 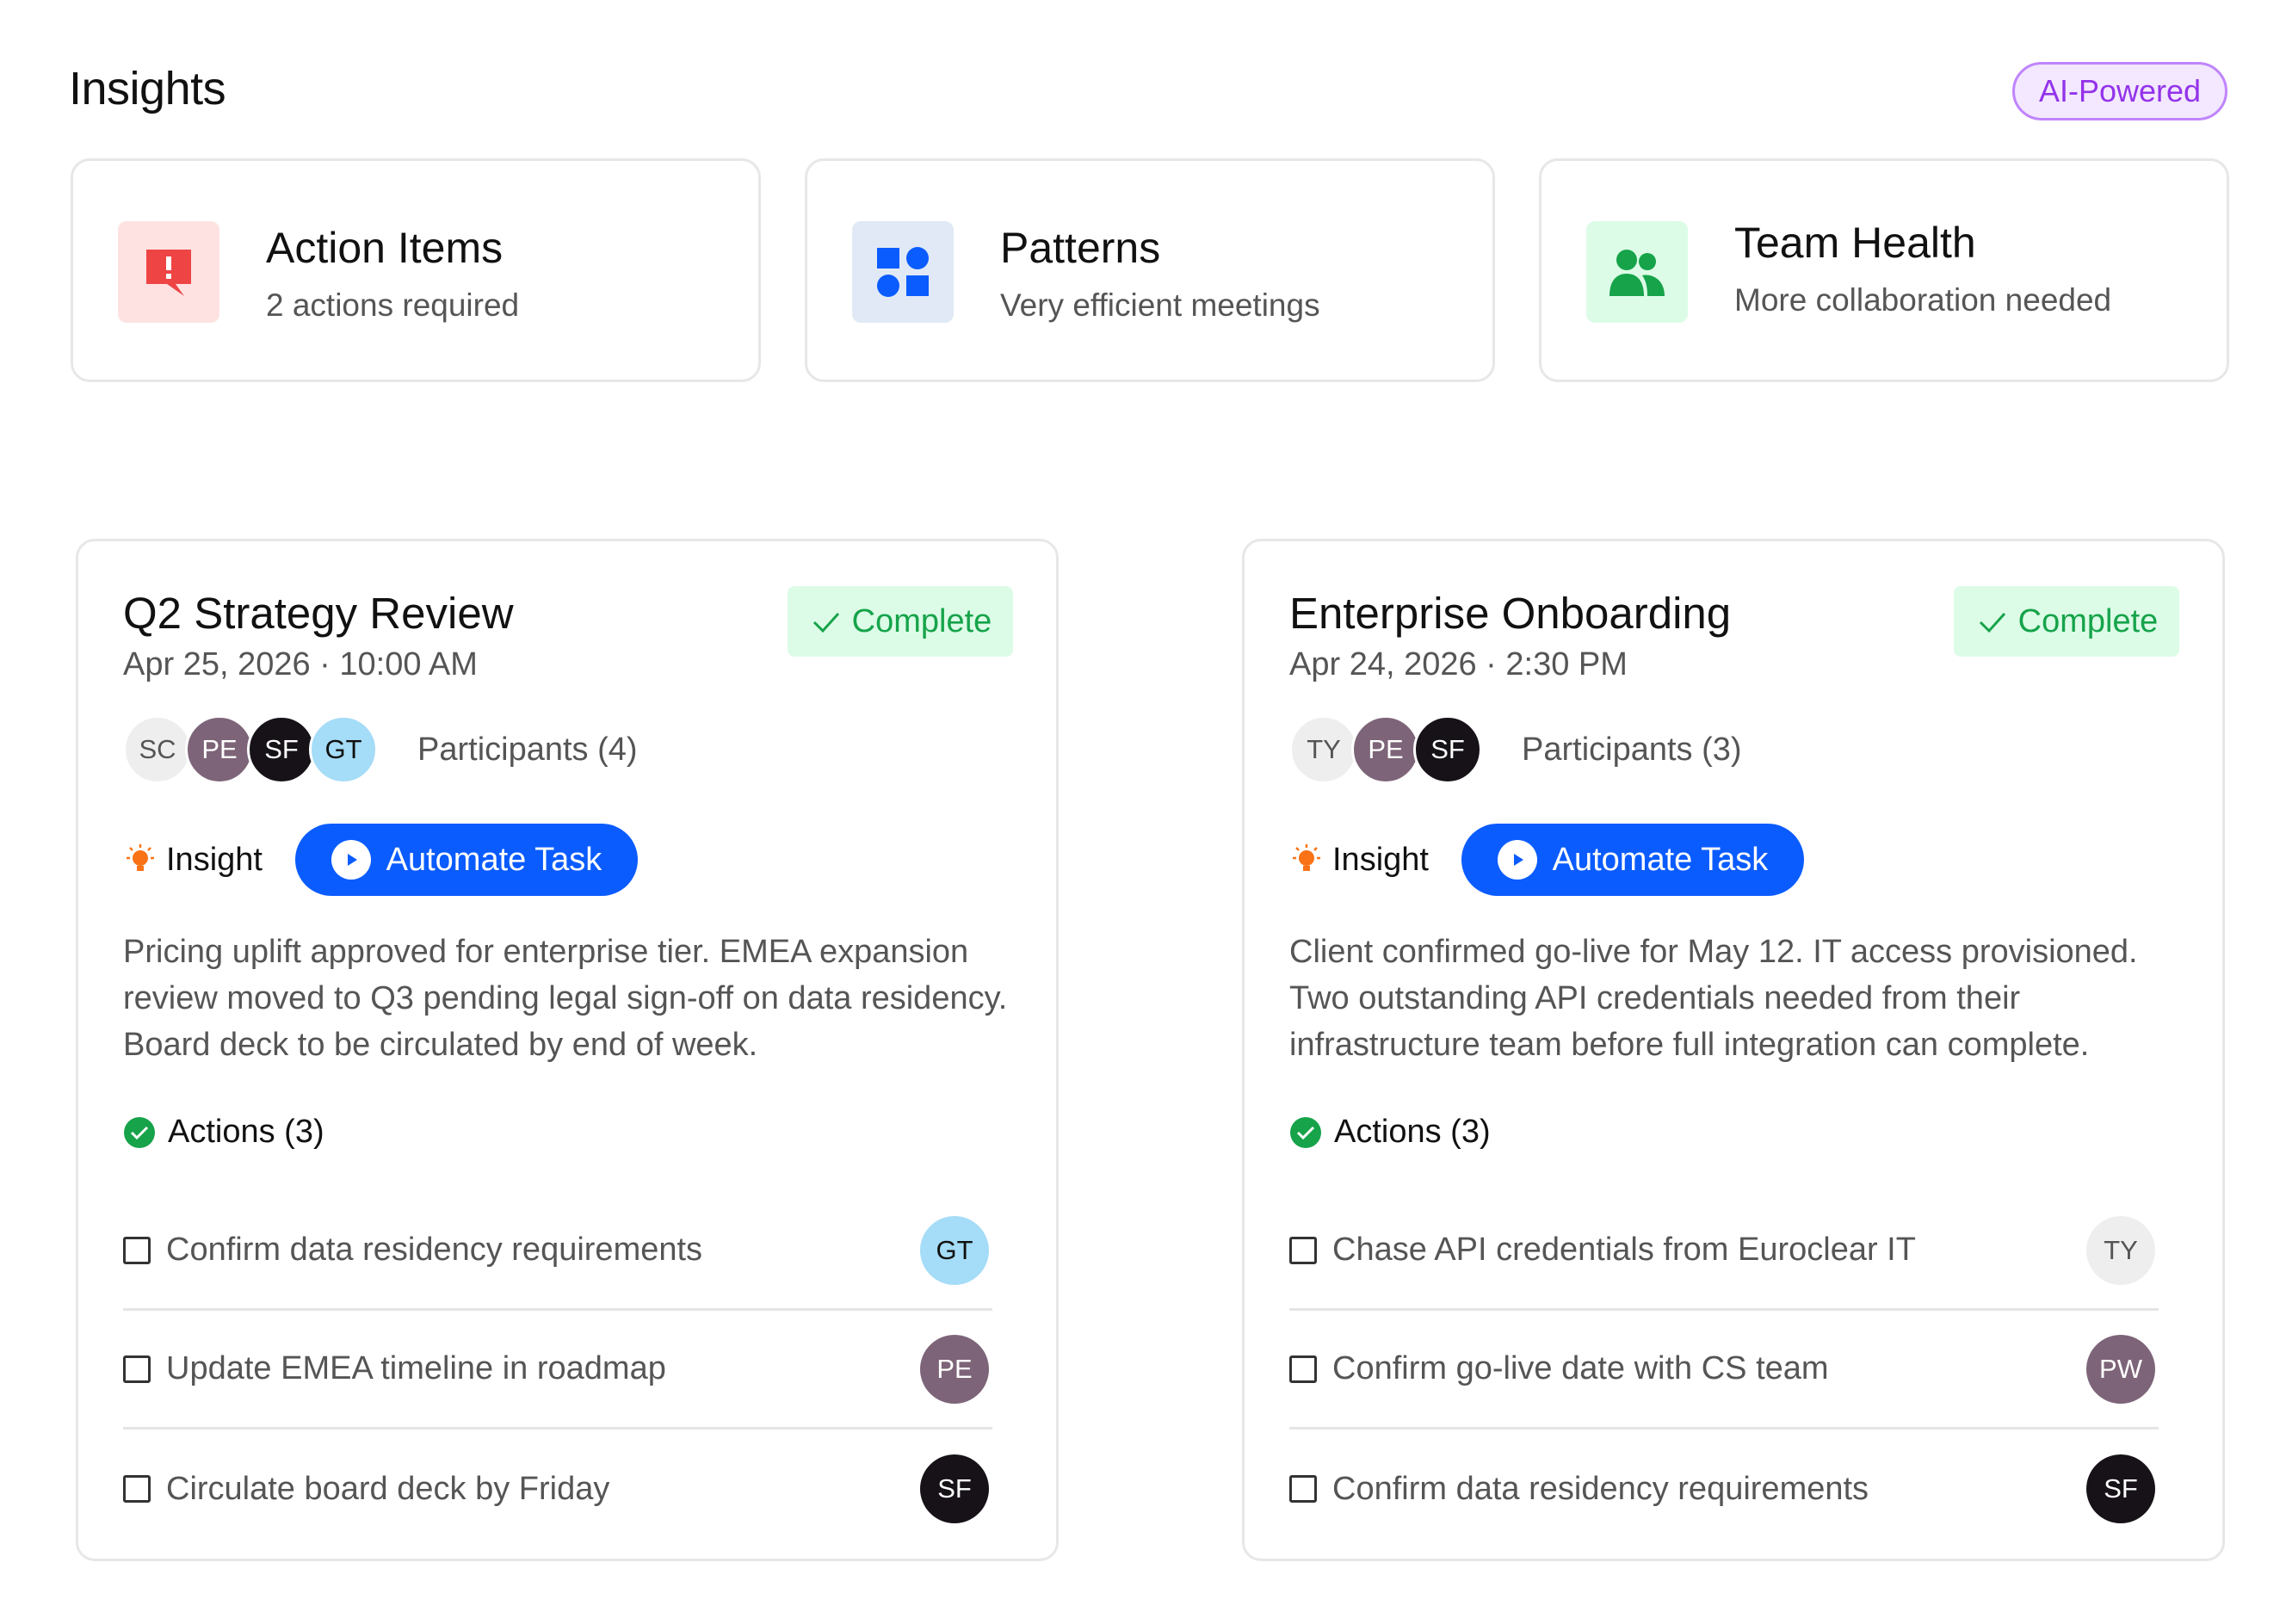 I want to click on meeting-date: Apr 24, 2026 · 2:30 PM, so click(x=1459, y=664).